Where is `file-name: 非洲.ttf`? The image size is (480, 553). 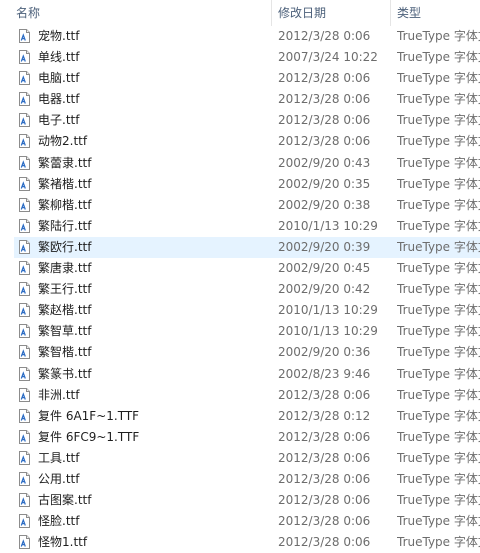 file-name: 非洲.ttf is located at coordinates (59, 394).